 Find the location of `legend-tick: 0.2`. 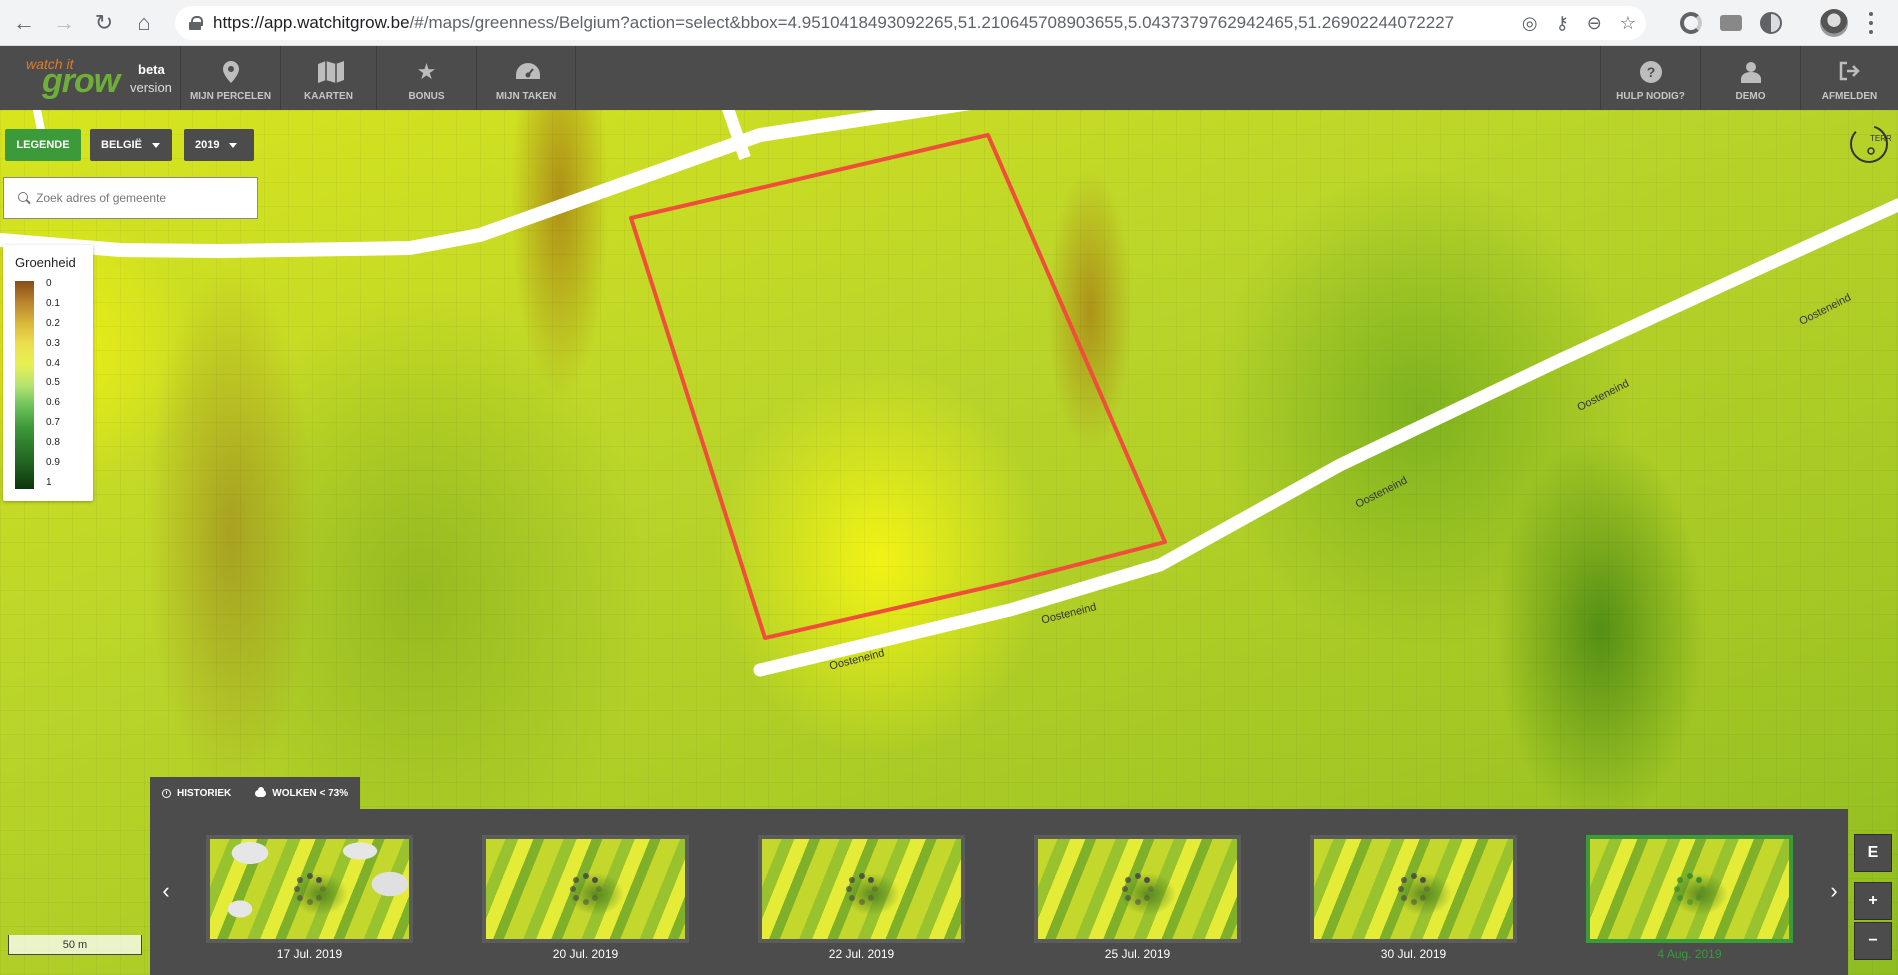

legend-tick: 0.2 is located at coordinates (53, 323).